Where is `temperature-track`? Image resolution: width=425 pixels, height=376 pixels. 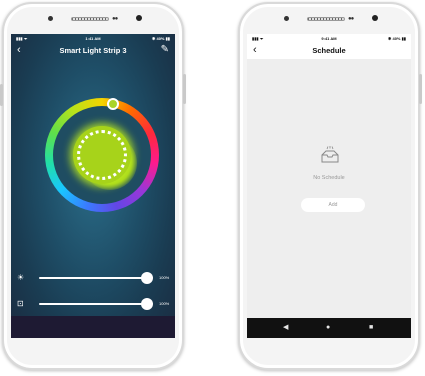
temperature-track is located at coordinates (93, 304).